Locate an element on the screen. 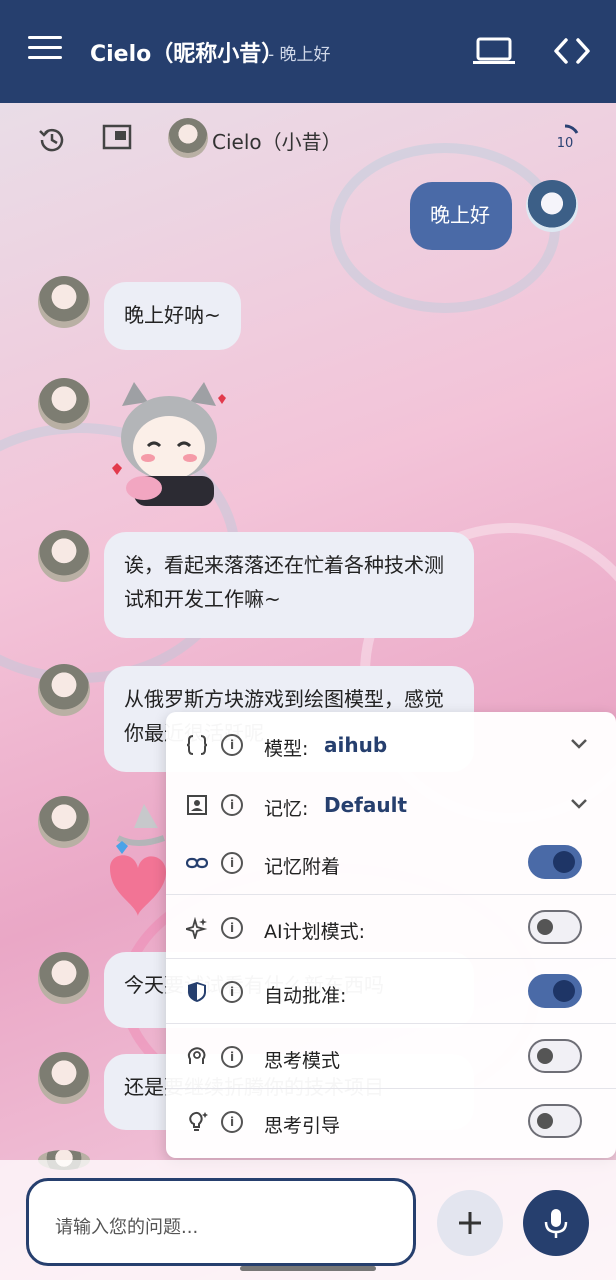 The image size is (616, 1280). model-value: aihub is located at coordinates (356, 745).